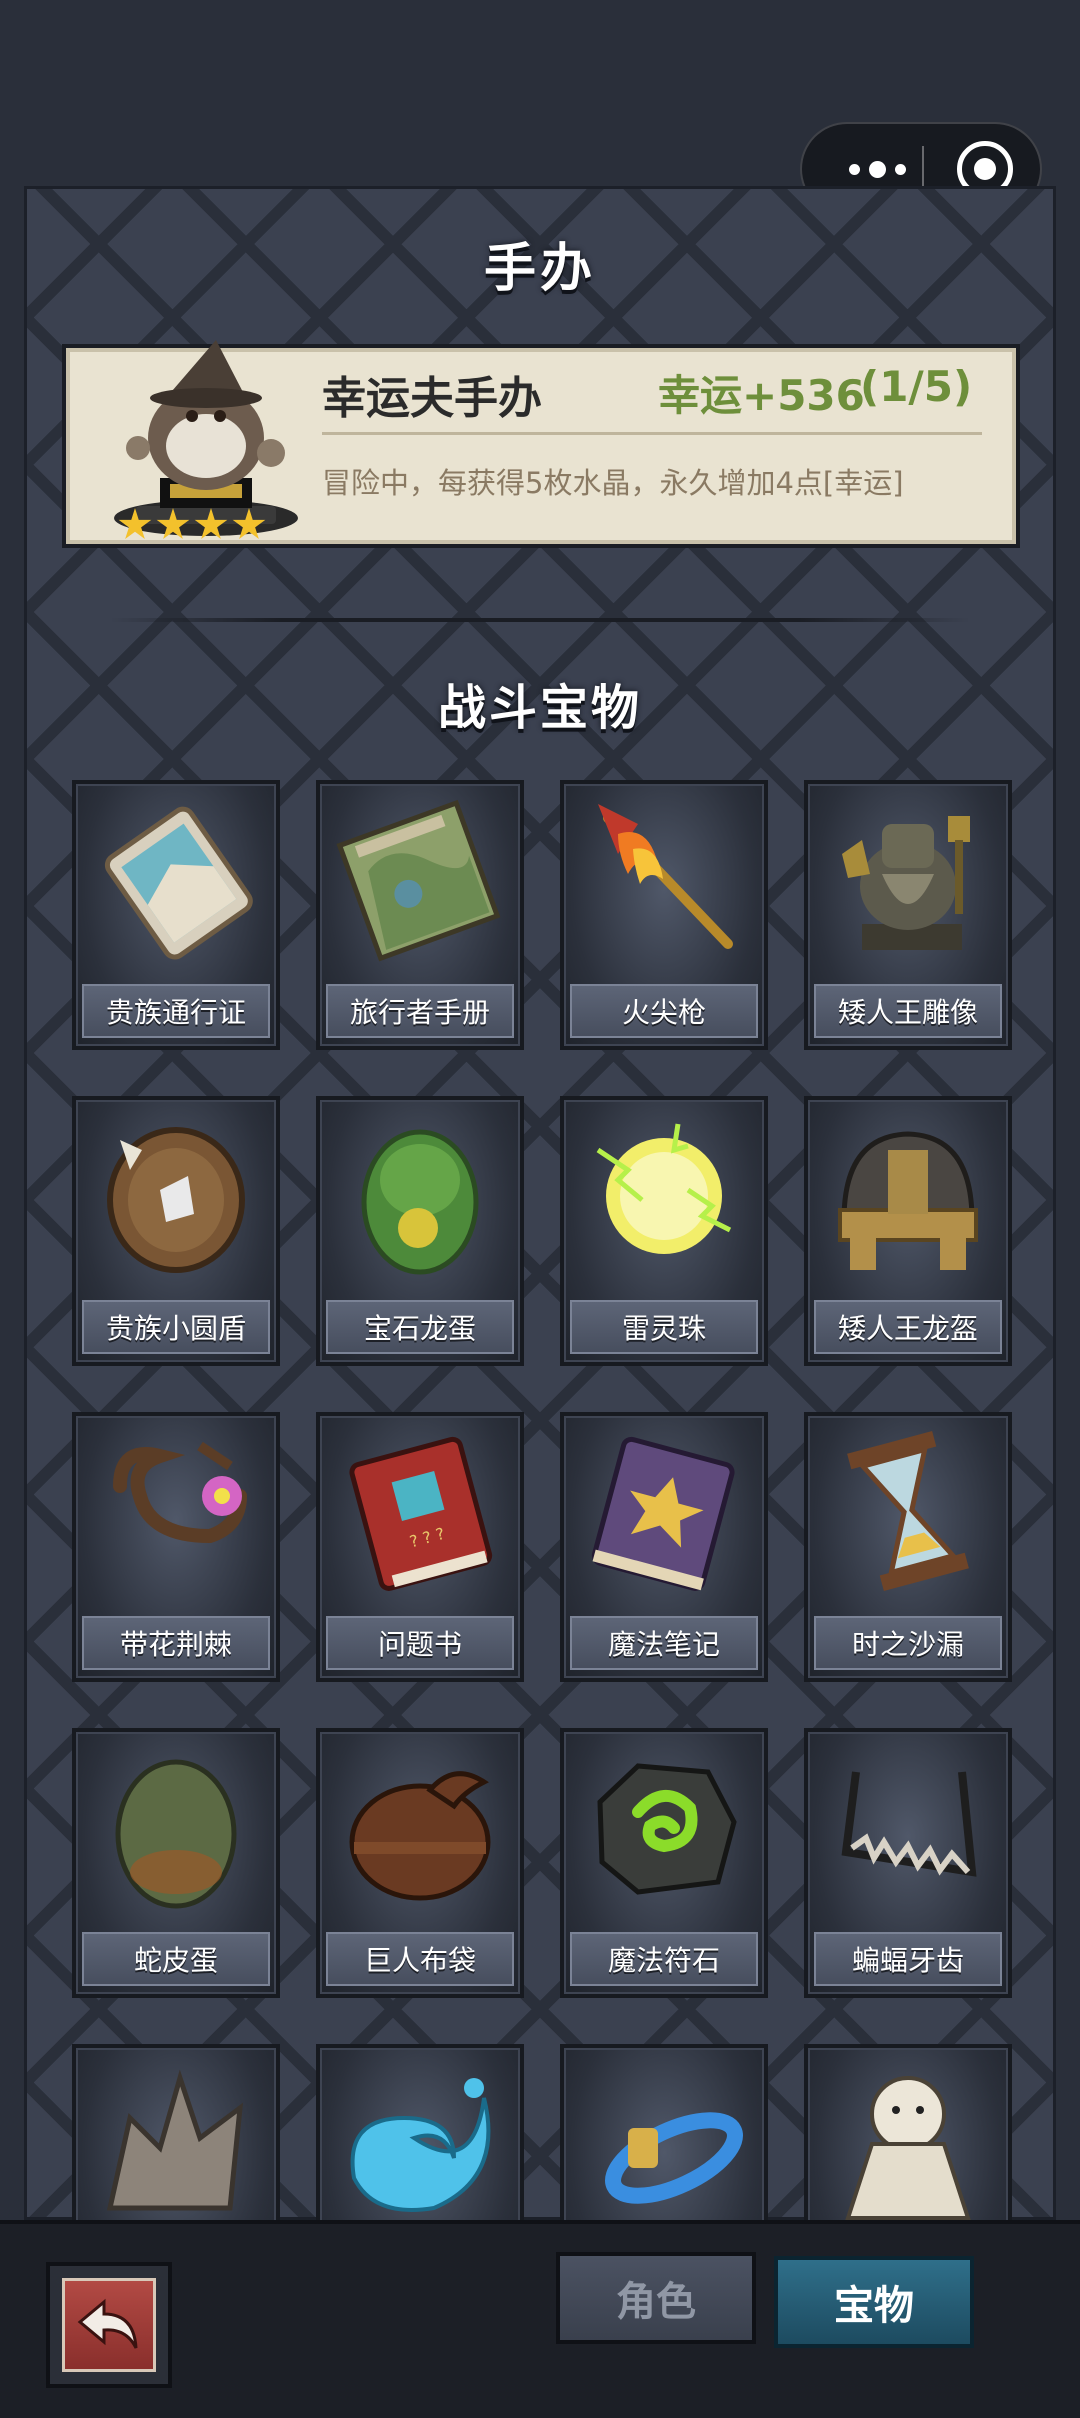  I want to click on spiky-scale-icon, so click(175, 2140).